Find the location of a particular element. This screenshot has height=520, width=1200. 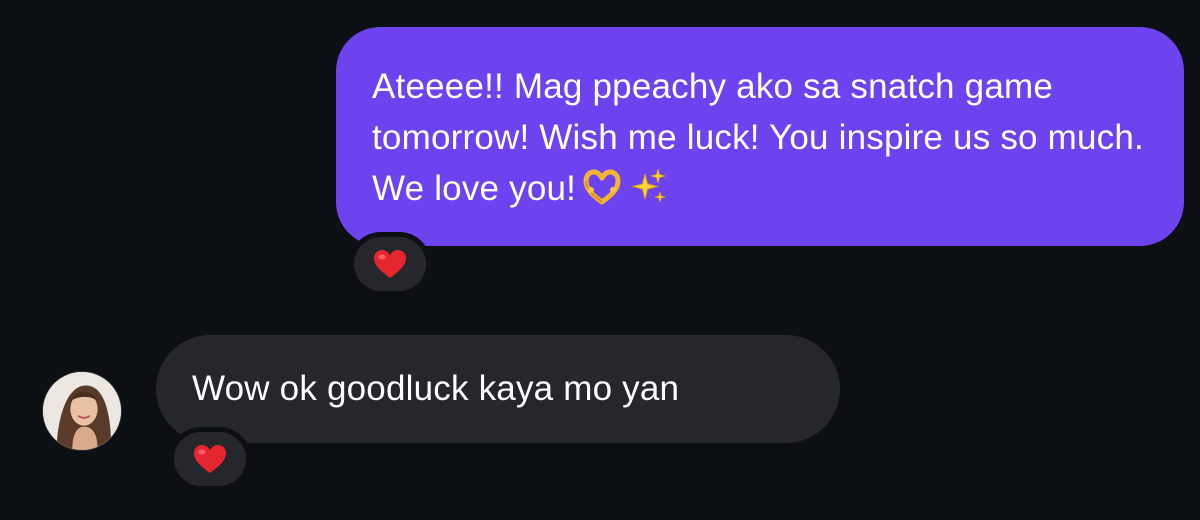

contact-avatar is located at coordinates (82, 411).